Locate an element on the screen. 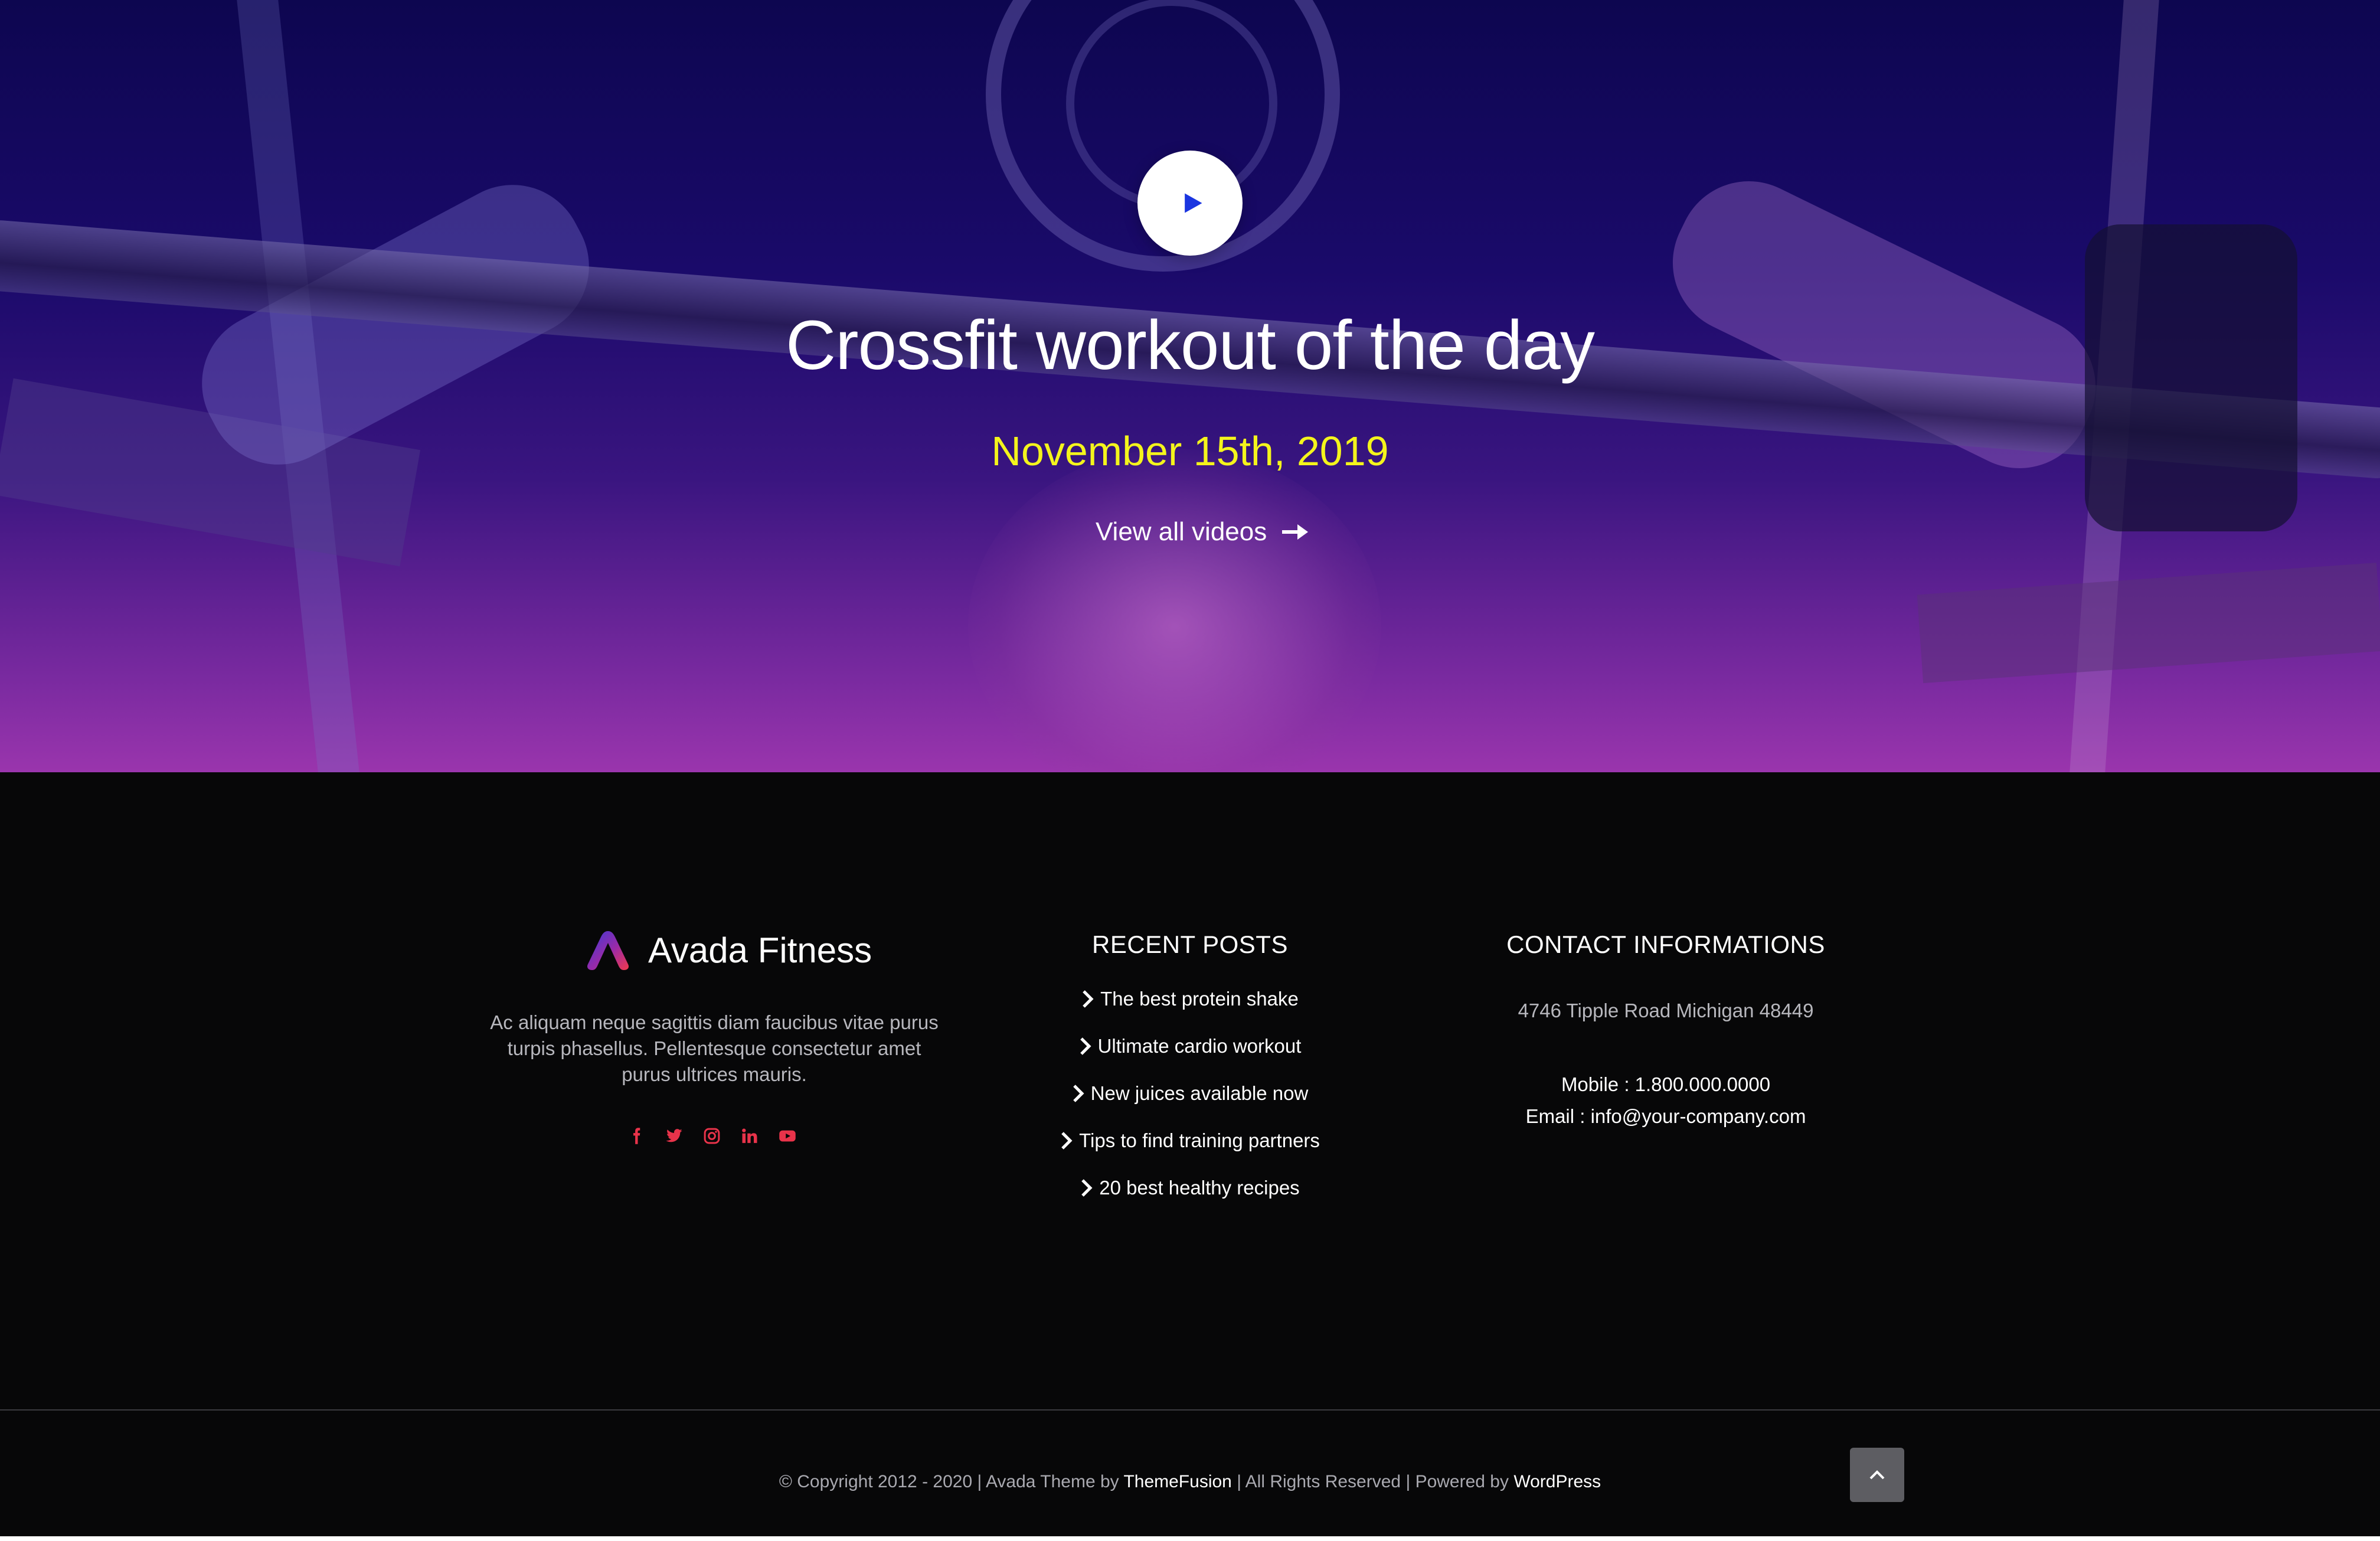 This screenshot has height=1541, width=2380. play-icon is located at coordinates (1193, 203).